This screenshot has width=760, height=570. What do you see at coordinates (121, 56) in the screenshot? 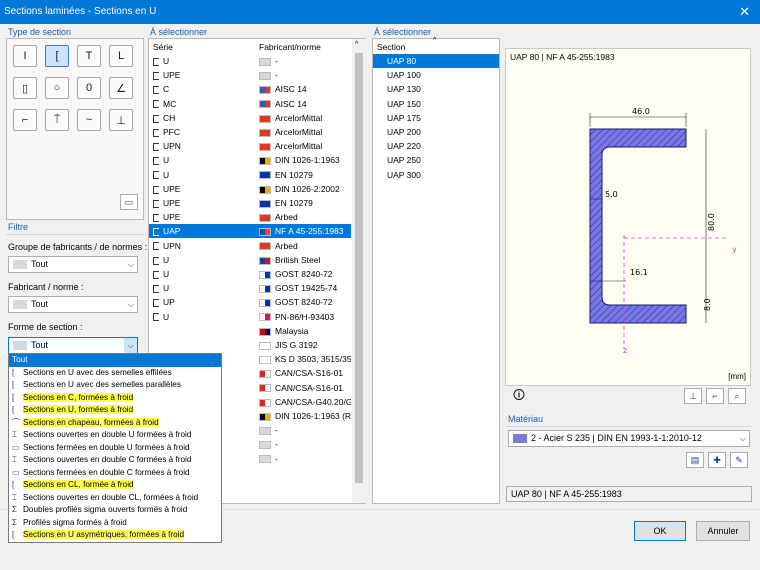
I see `l-section-icon: L` at bounding box center [121, 56].